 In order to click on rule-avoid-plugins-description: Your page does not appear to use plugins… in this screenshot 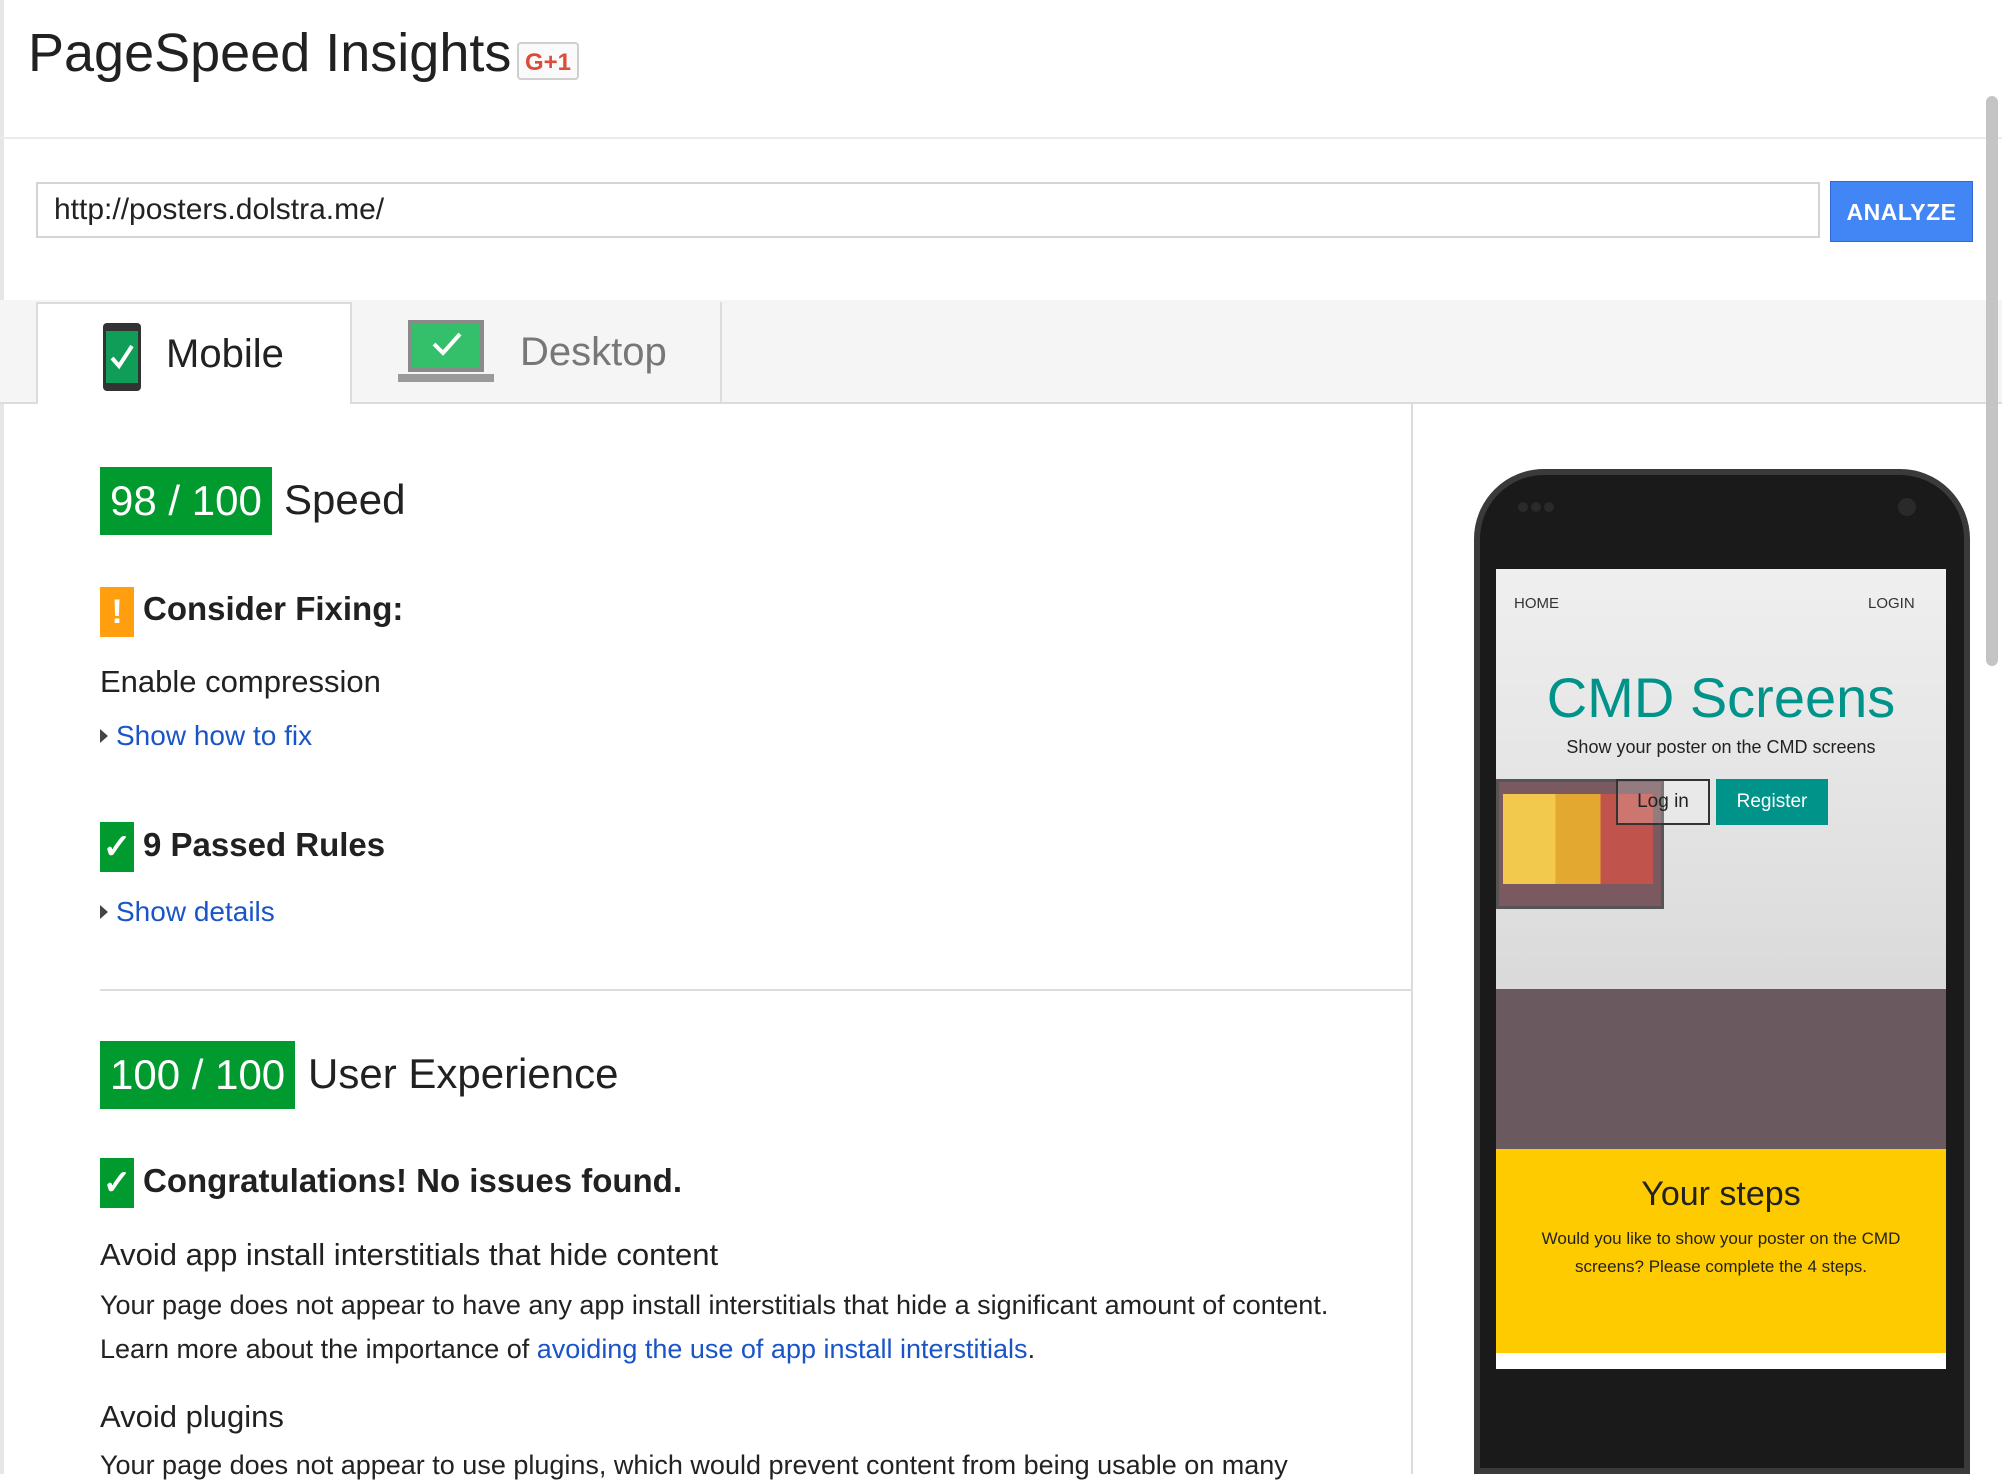, I will do `click(694, 1465)`.